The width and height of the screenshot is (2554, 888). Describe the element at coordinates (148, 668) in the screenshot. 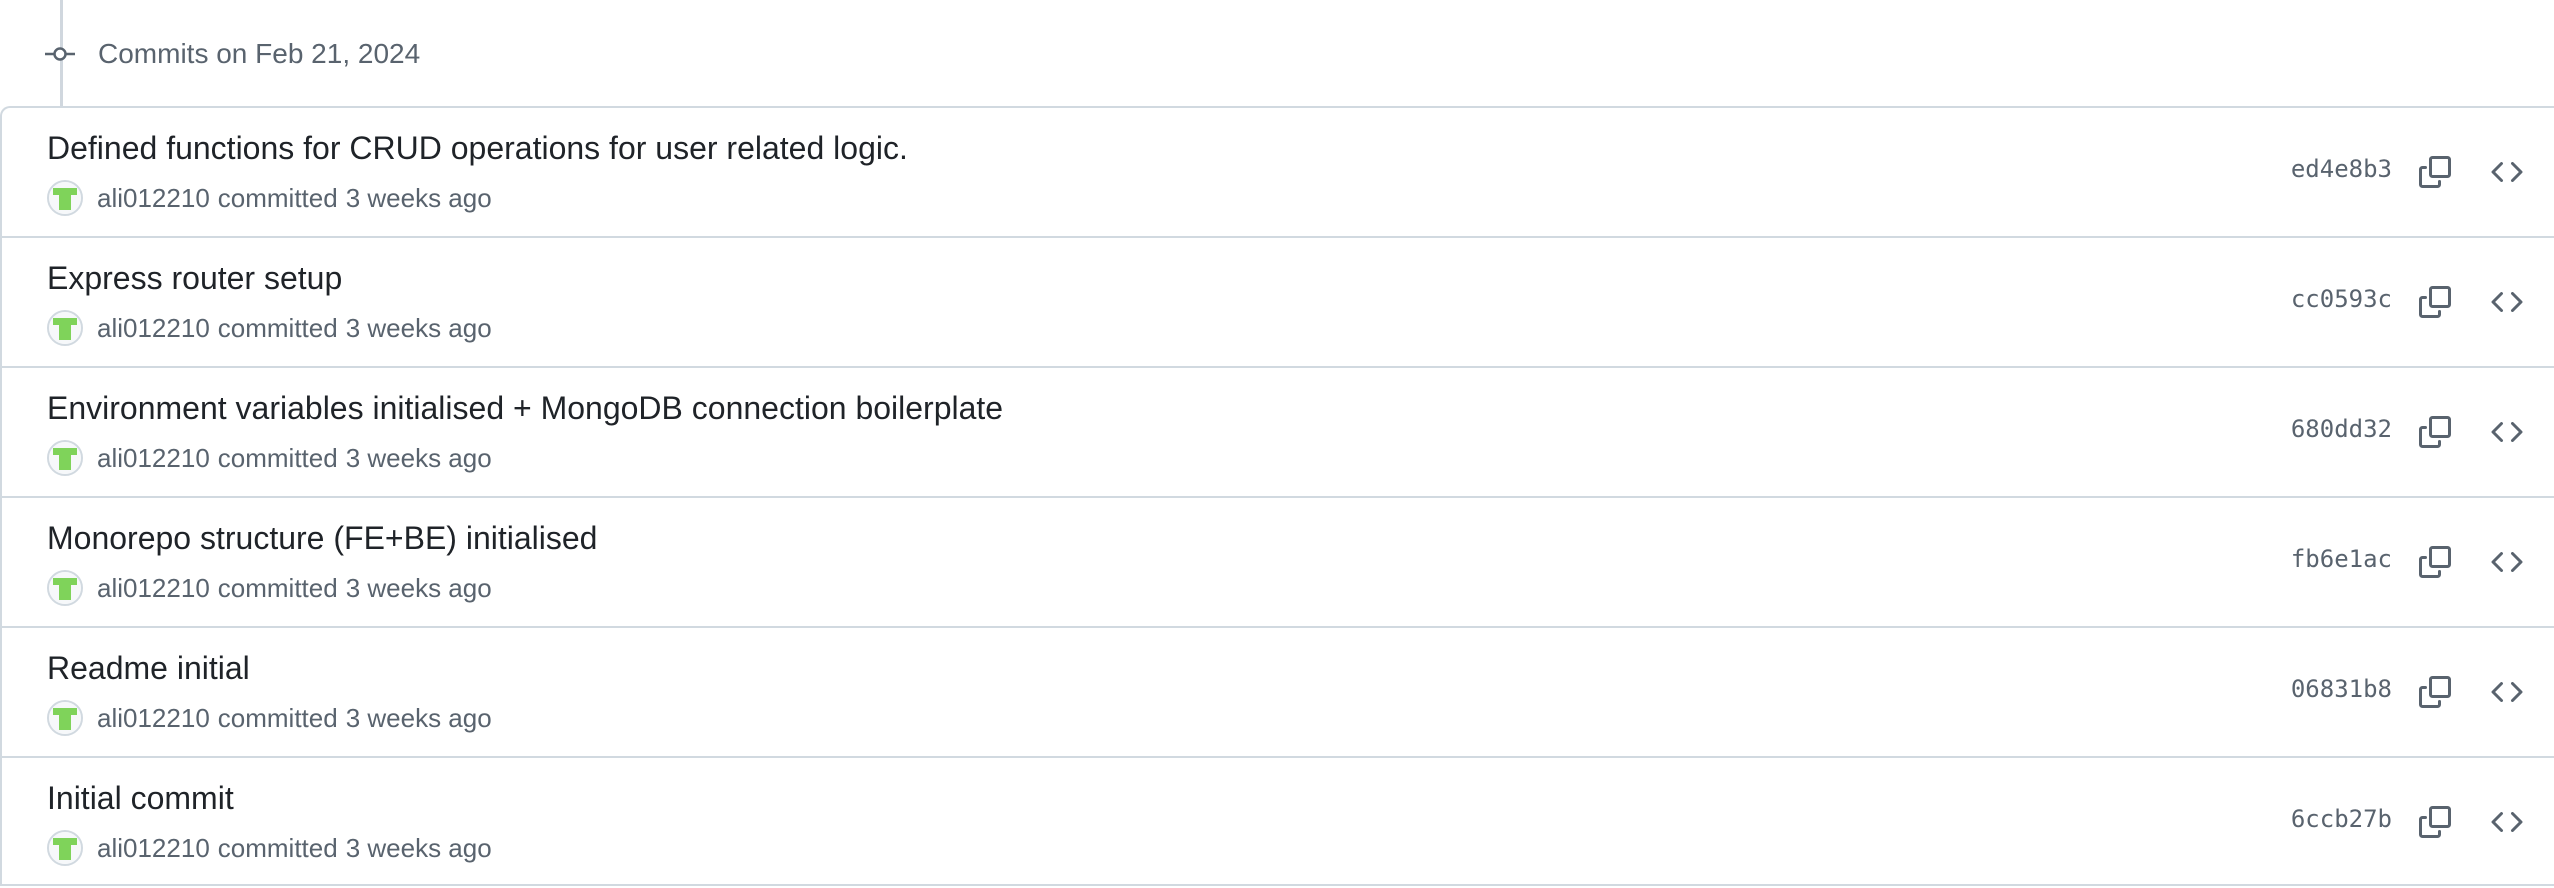

I see `commit-message-link: Readme initial` at that location.